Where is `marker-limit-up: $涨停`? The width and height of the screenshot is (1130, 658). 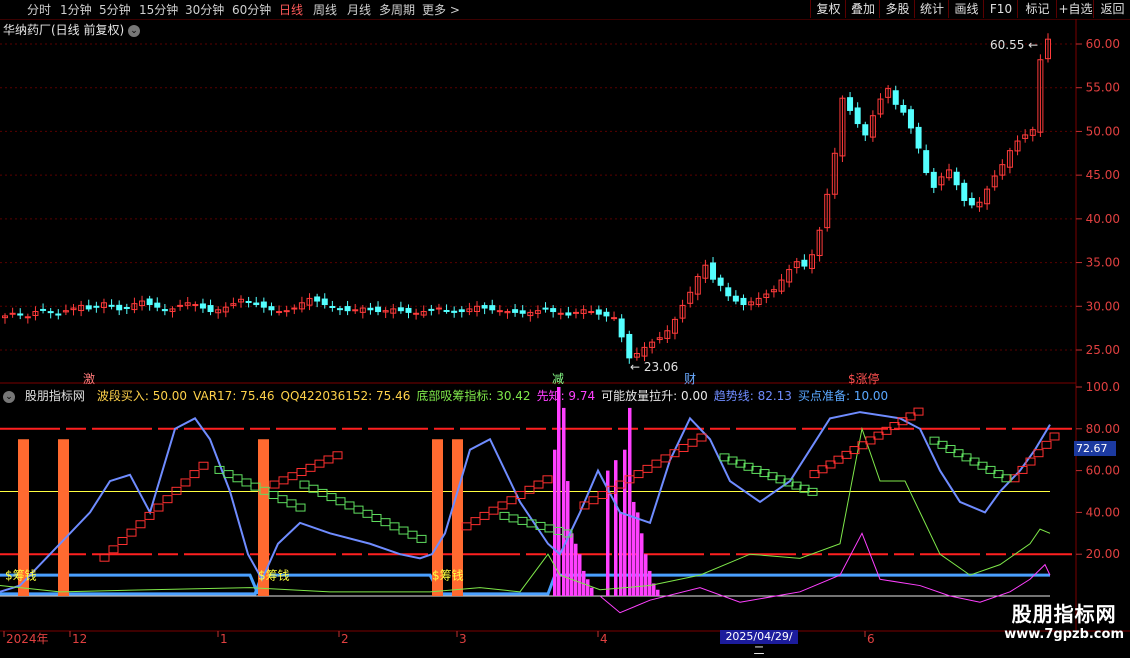 marker-limit-up: $涨停 is located at coordinates (864, 379).